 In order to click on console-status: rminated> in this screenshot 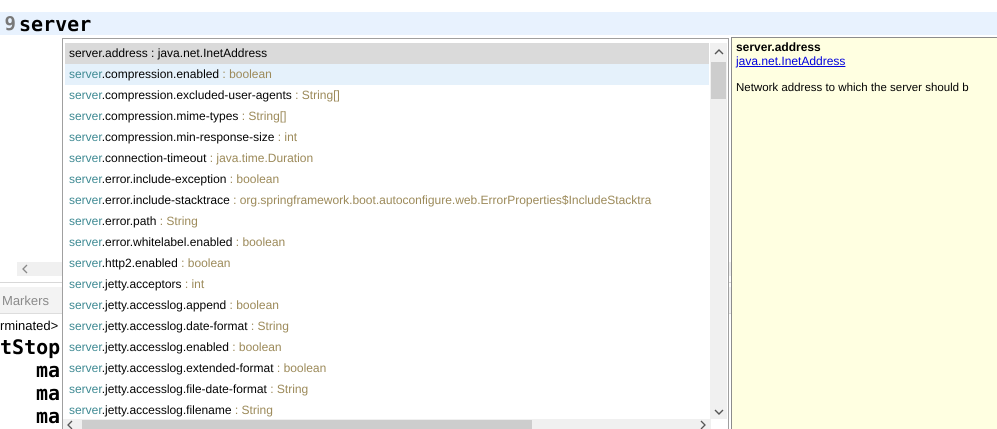, I will do `click(29, 326)`.